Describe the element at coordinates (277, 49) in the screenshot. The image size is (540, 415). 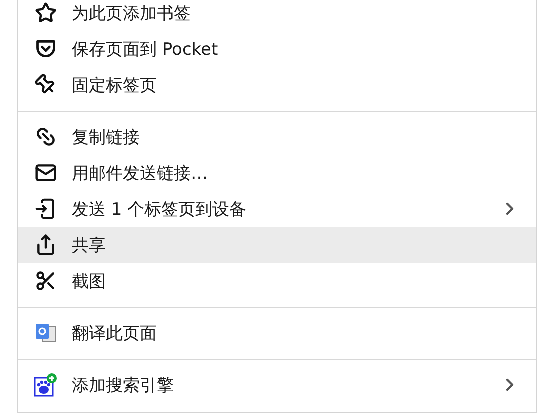
I see `menu-item: 保存页面到 Pocket` at that location.